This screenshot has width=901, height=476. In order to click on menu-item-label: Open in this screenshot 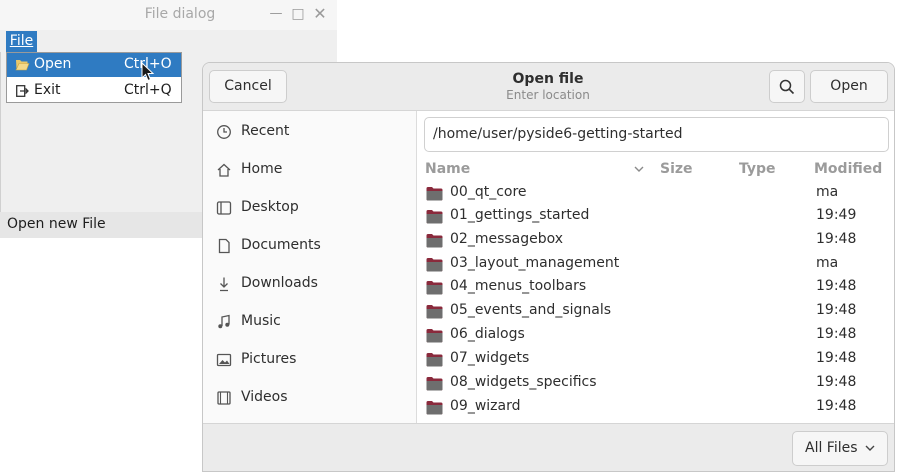, I will do `click(53, 64)`.